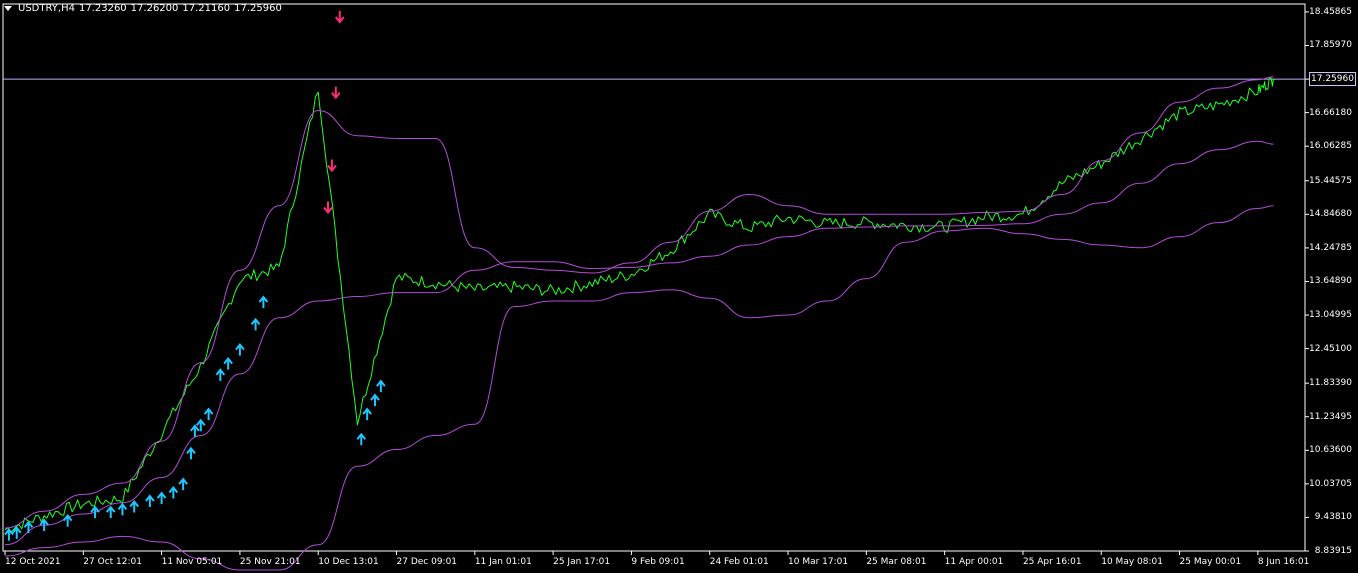 The image size is (1358, 573). I want to click on price-tick-label: 12.45100, so click(1330, 348).